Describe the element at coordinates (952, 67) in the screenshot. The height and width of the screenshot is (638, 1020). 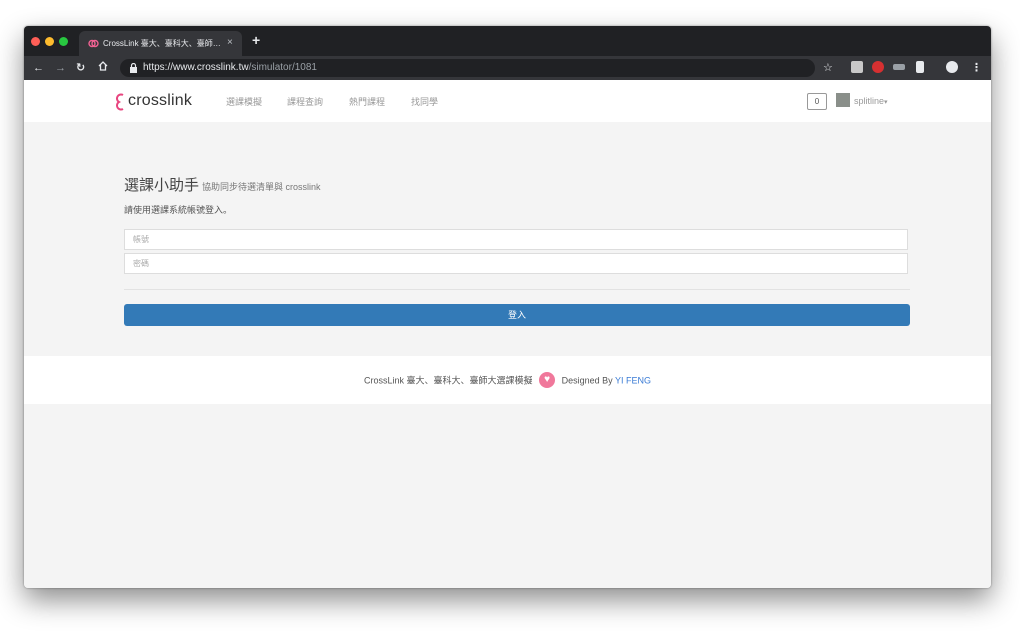
I see `profile-icon` at that location.